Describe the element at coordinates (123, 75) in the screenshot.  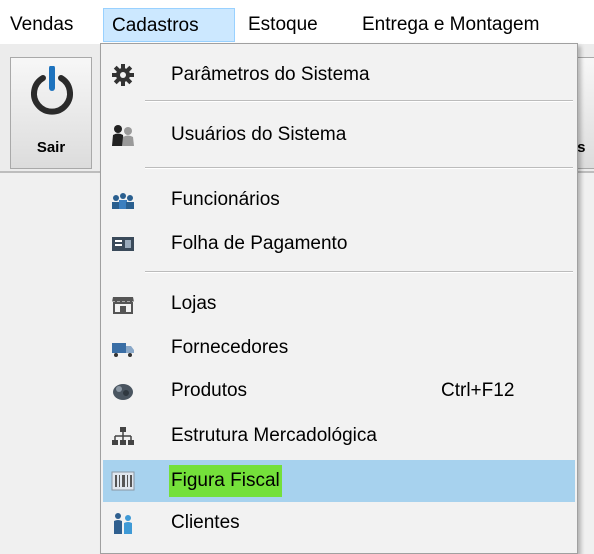
I see `gear-icon` at that location.